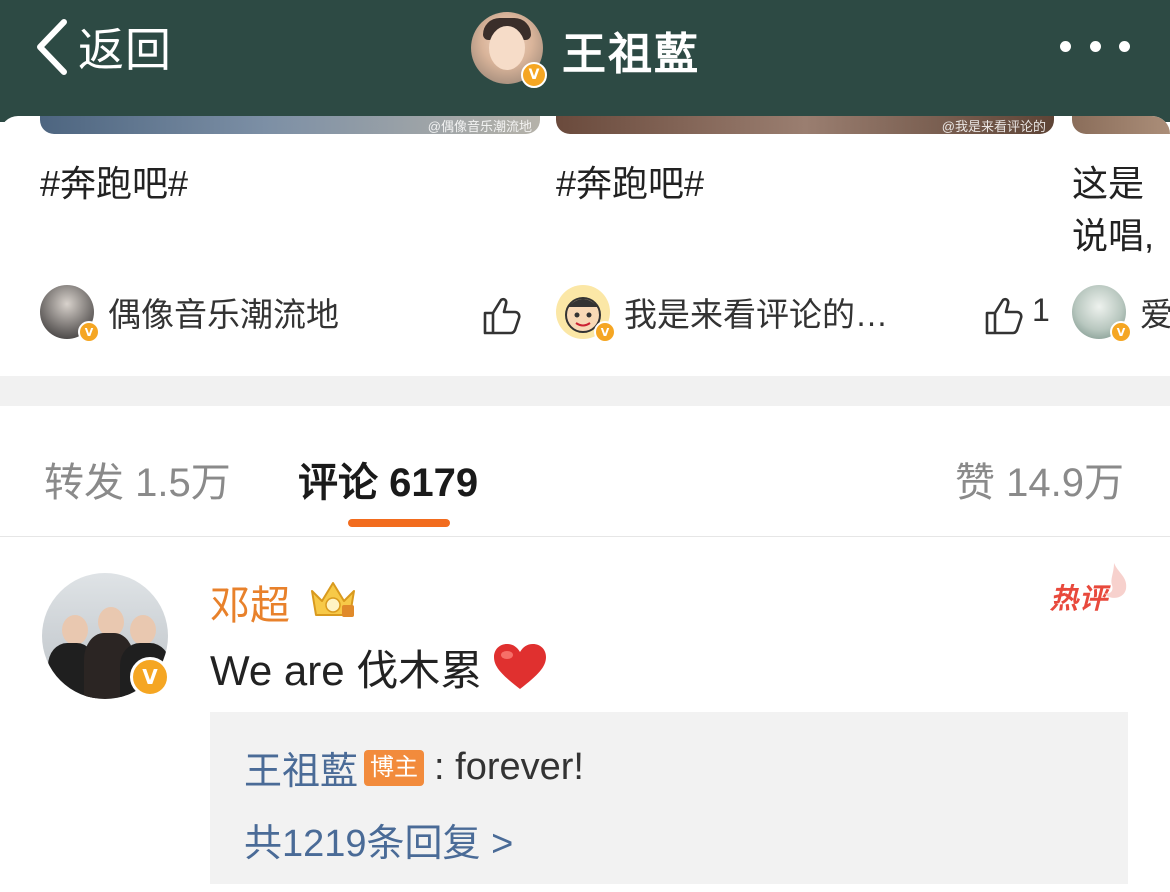  What do you see at coordinates (333, 599) in the screenshot?
I see `crown-badge-icon` at bounding box center [333, 599].